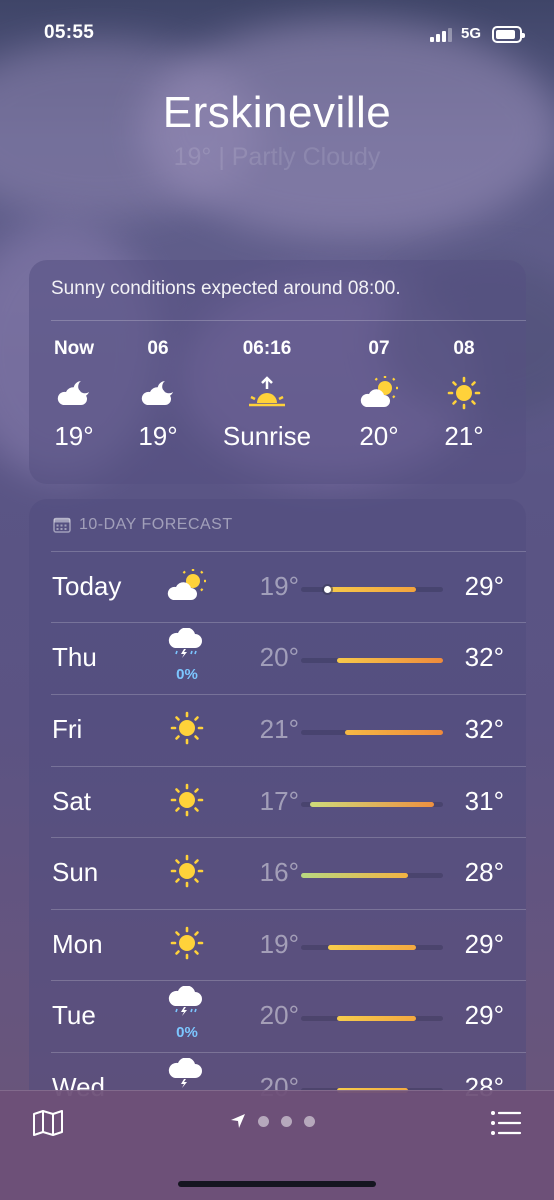 The width and height of the screenshot is (554, 1200). What do you see at coordinates (379, 348) in the screenshot?
I see `hour-label: 07` at bounding box center [379, 348].